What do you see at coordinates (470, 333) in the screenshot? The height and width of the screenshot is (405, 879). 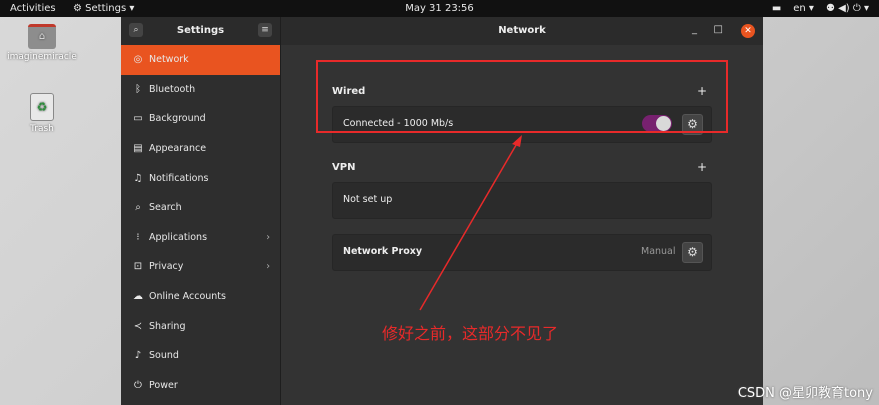 I see `annotation-text: 修好之前，这部分不见了` at bounding box center [470, 333].